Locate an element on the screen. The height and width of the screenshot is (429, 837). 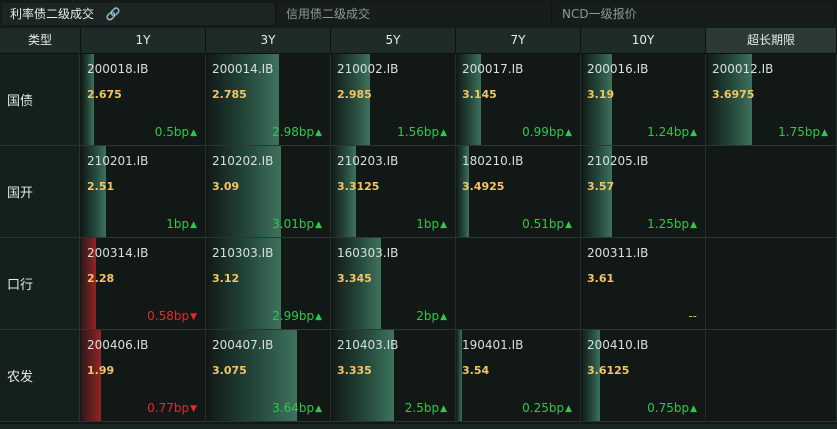
bond-cell: 180210.IB 3.4925 0.51bp▲ is located at coordinates (518, 191).